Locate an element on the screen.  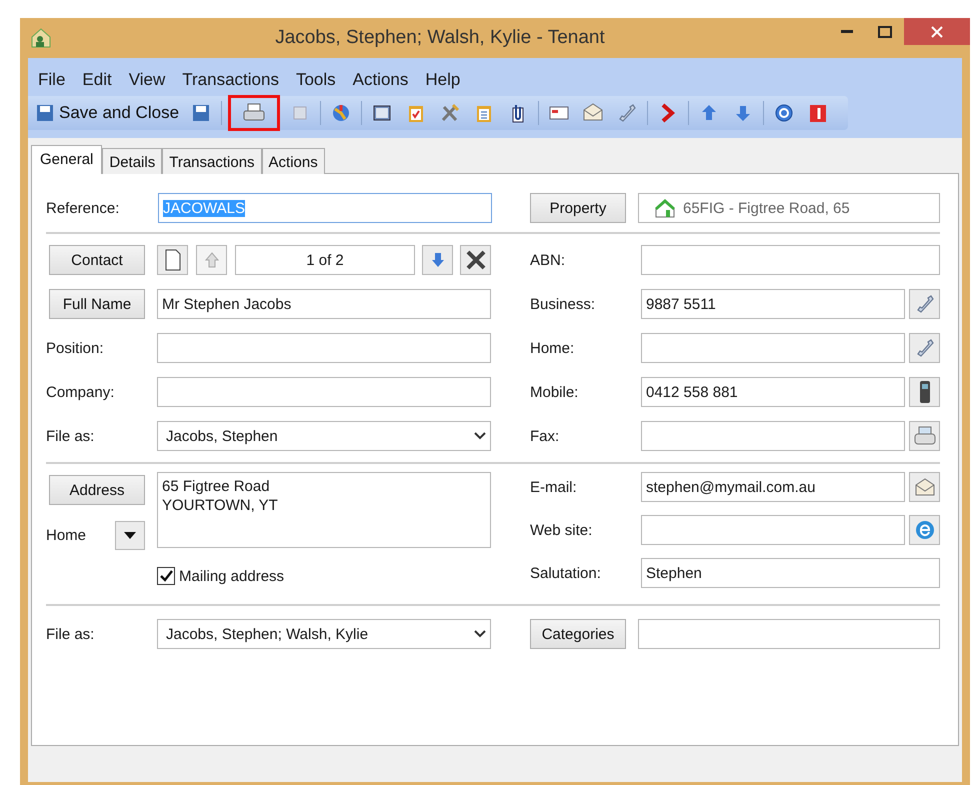
input-field: Mr Stephen Jacobs is located at coordinates (324, 304).